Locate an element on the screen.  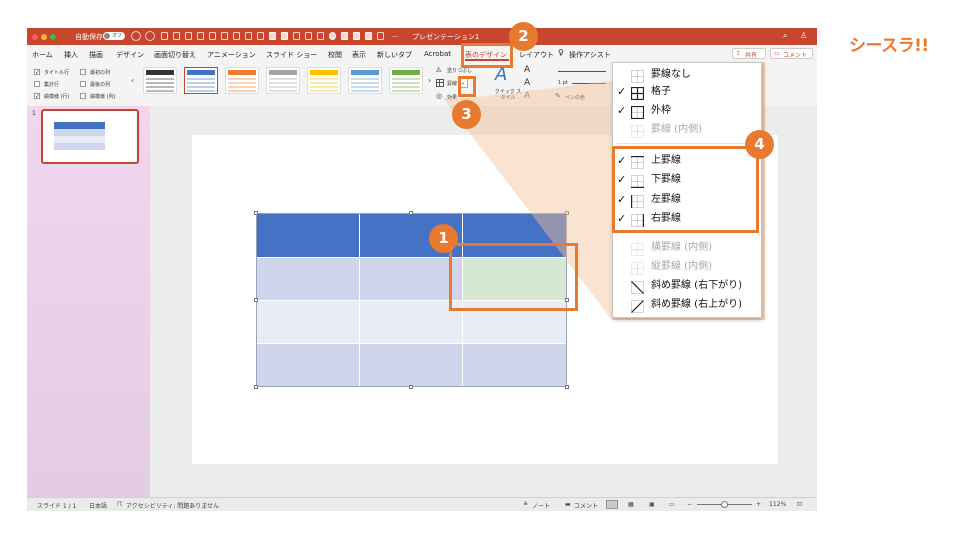
borders-menu-item: 縦罫線 (内側) is located at coordinates (687, 266).